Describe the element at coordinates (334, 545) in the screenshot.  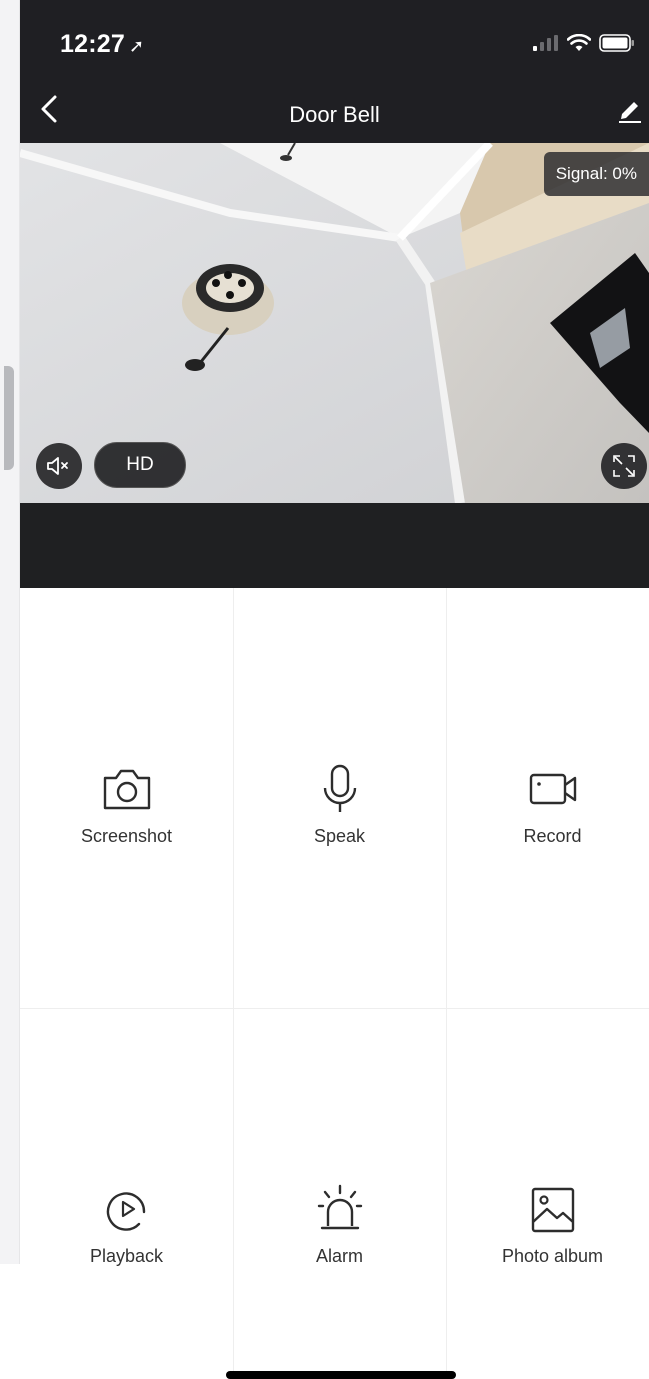
I see `video-letterbox` at that location.